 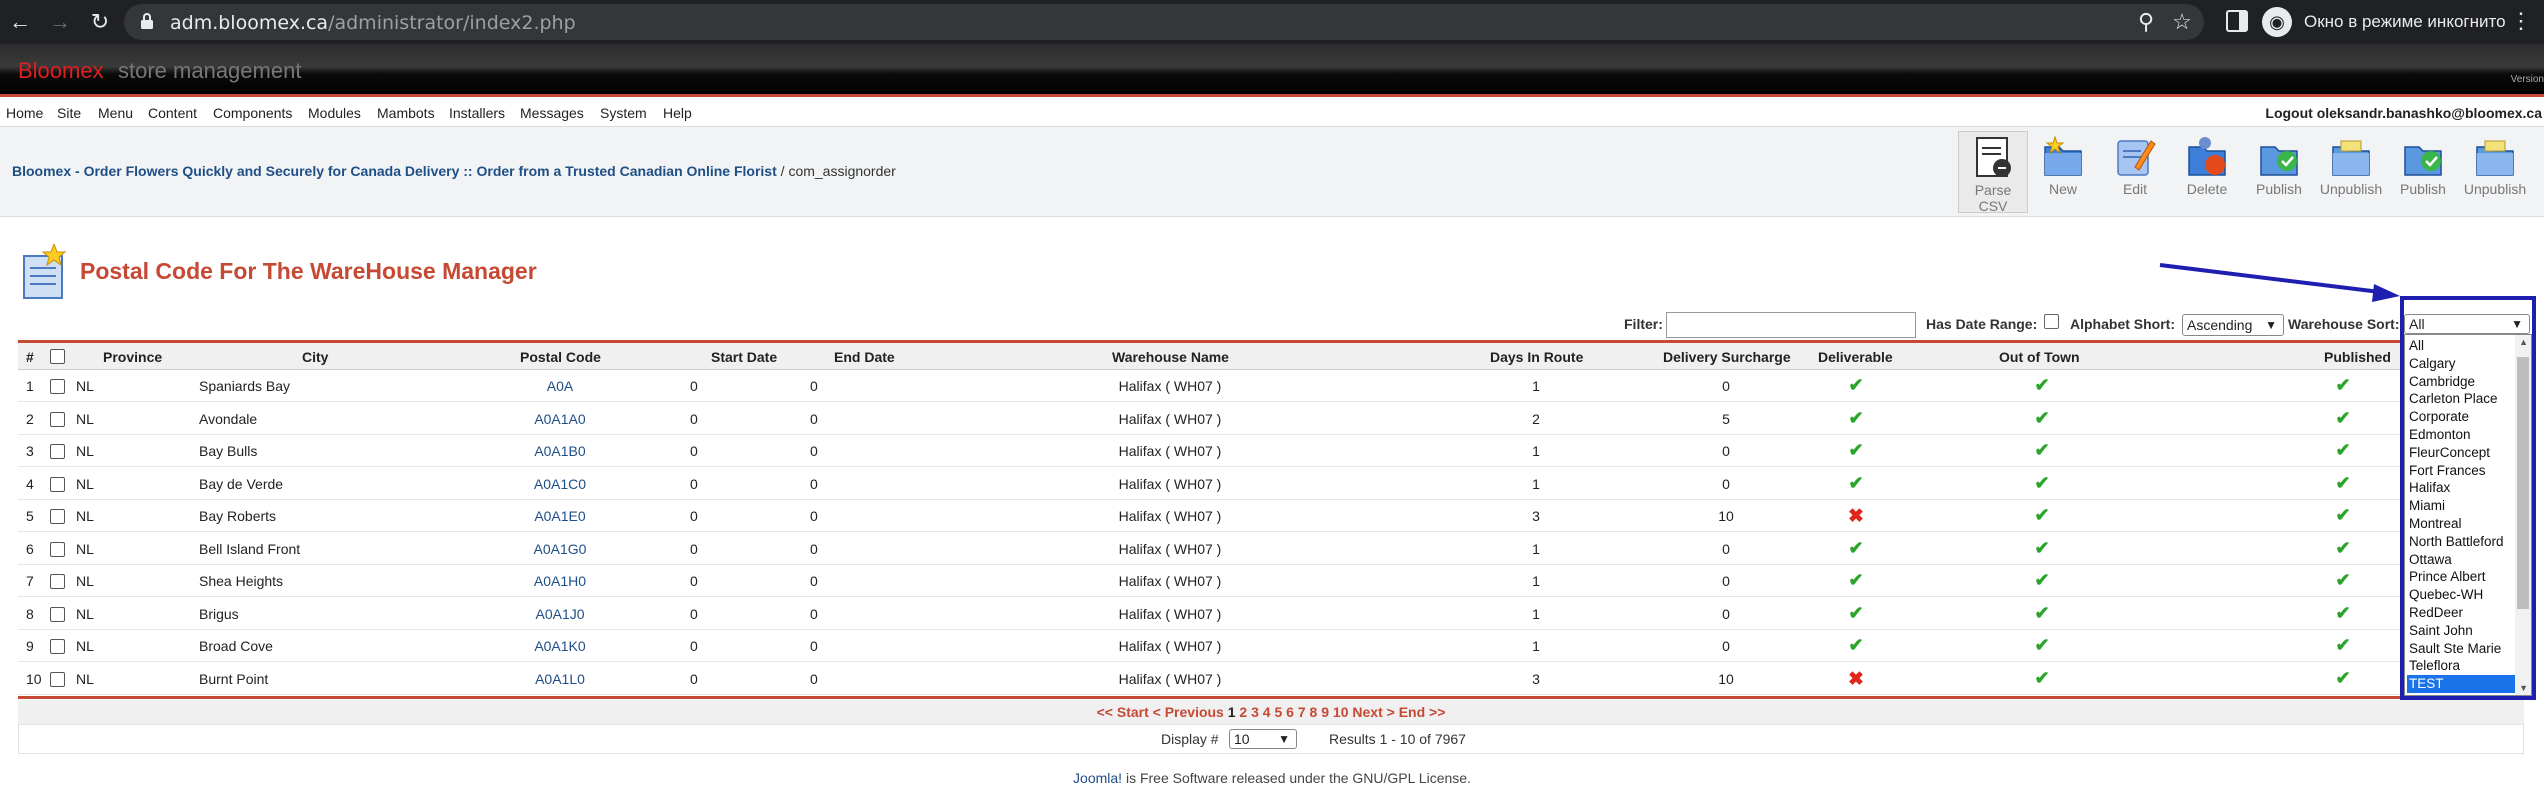 What do you see at coordinates (1097, 778) in the screenshot?
I see `joomla-link: Joomla!` at bounding box center [1097, 778].